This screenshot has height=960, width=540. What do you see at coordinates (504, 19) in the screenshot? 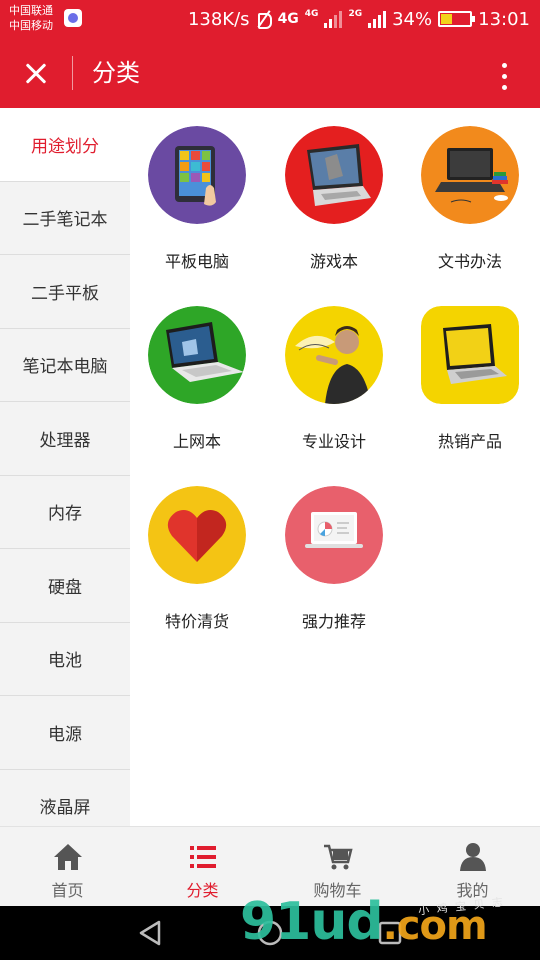
I see `clock: 13:01` at bounding box center [504, 19].